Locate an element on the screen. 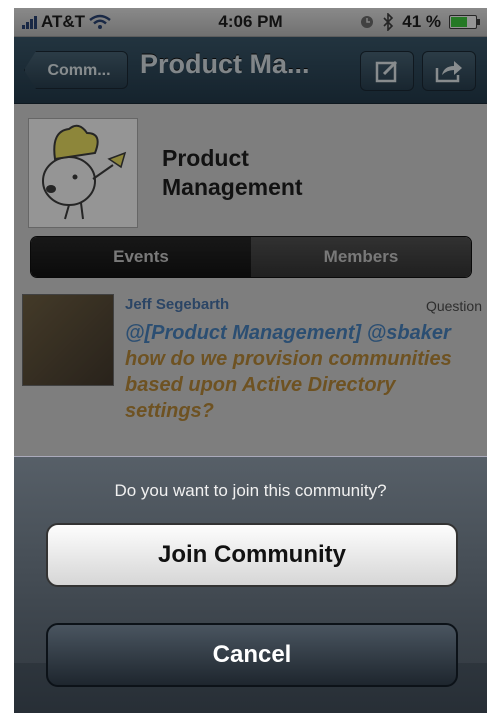 The image size is (493, 713). action-sheet-prompt: Do you want to join this community? is located at coordinates (250, 490).